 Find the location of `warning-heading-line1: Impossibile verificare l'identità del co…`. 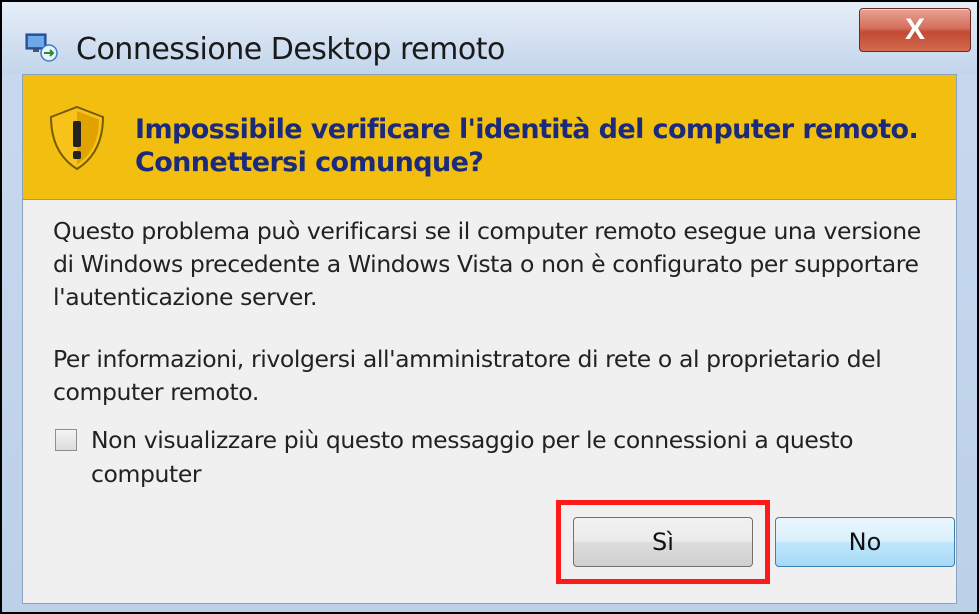

warning-heading-line1: Impossibile verificare l'identità del co… is located at coordinates (527, 129).